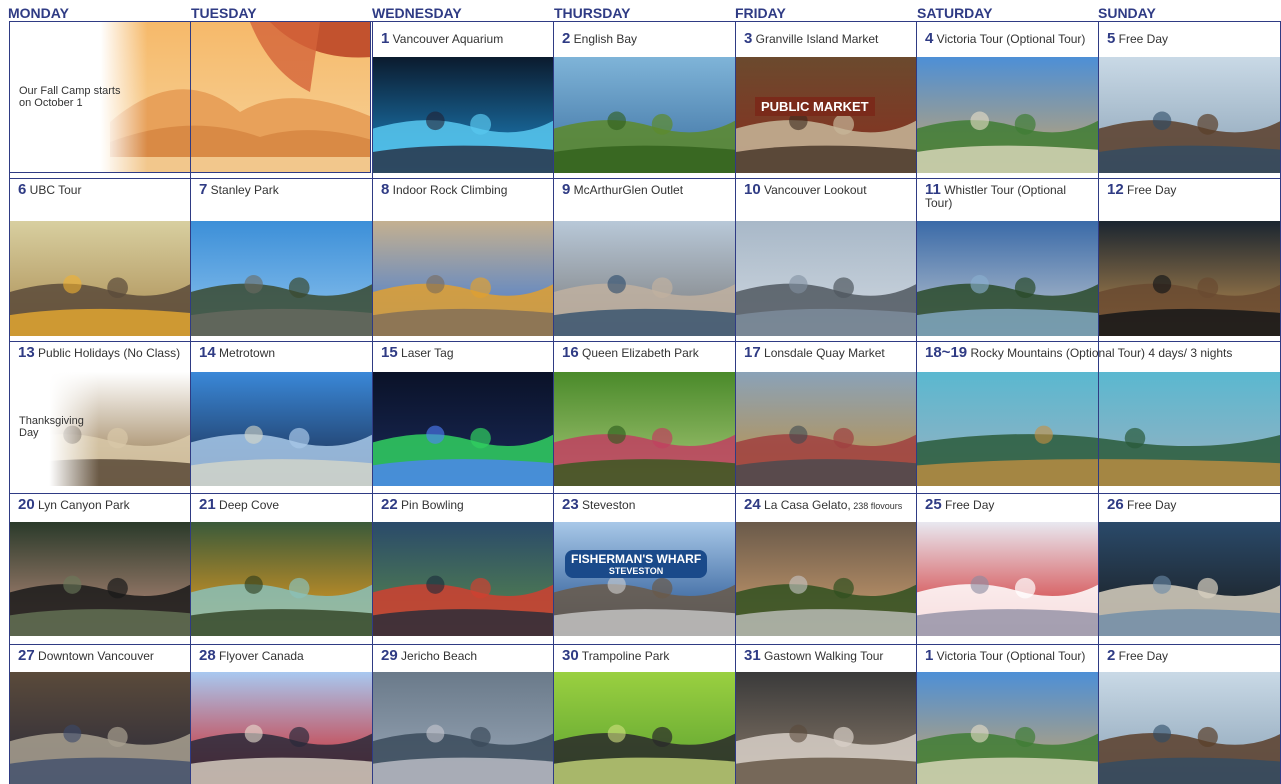 The width and height of the screenshot is (1281, 784). I want to click on activity-title: Public Holidays (No Class), so click(107, 353).